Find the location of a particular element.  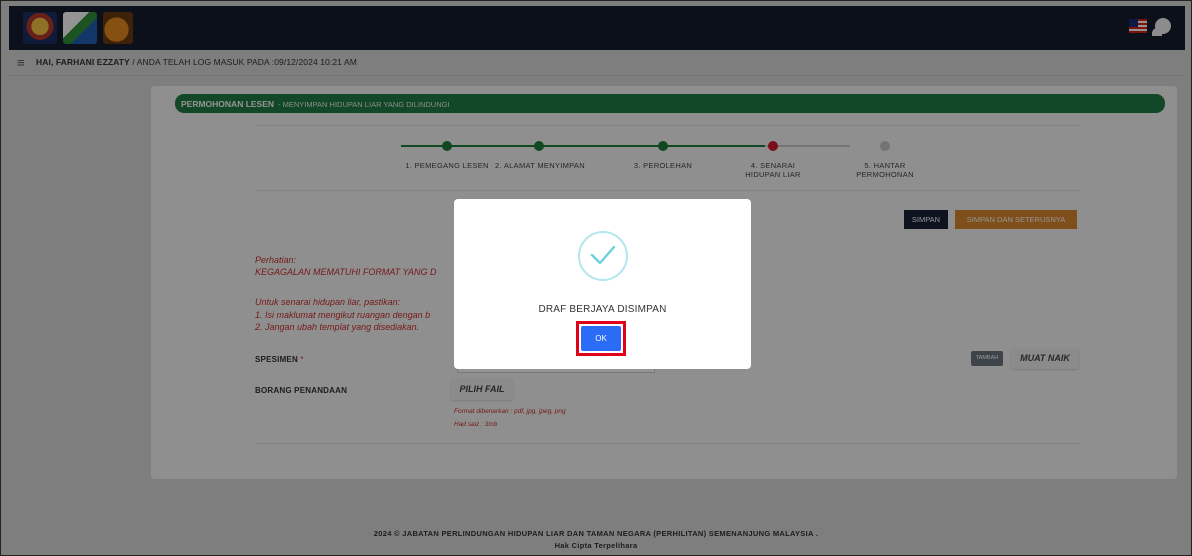

checkmark-icon is located at coordinates (603, 255).